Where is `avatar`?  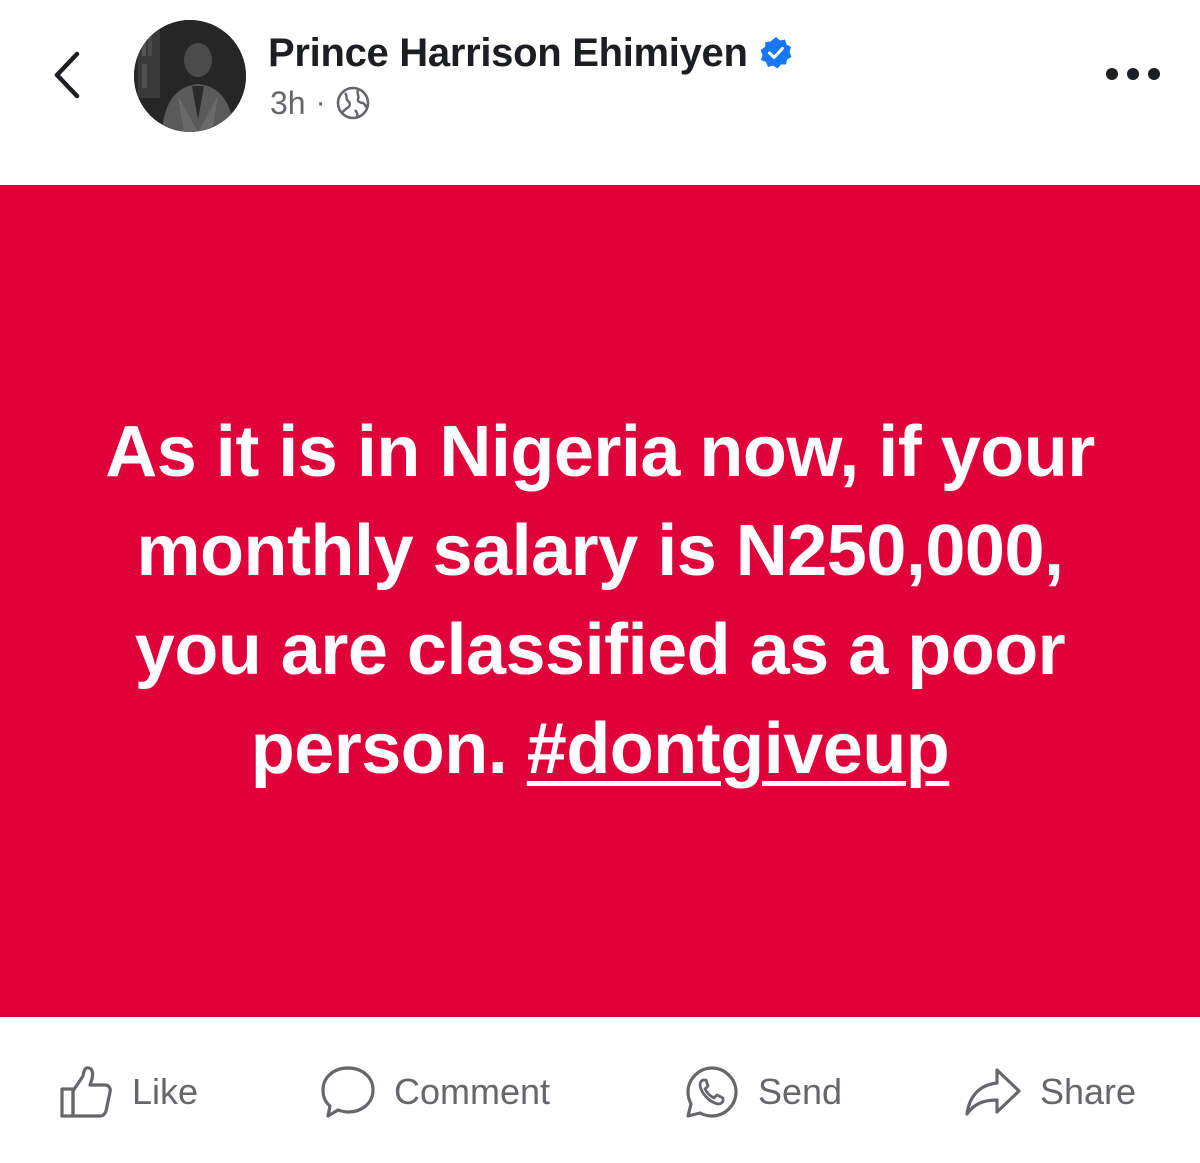 avatar is located at coordinates (190, 76).